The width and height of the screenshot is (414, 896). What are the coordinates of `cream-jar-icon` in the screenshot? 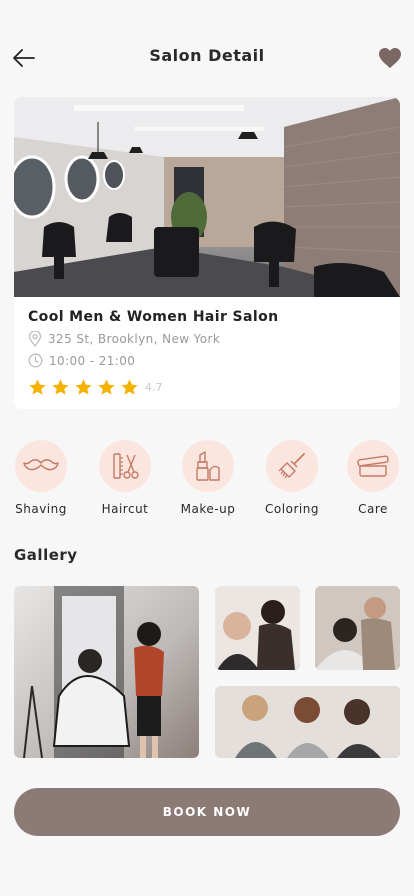 It's located at (373, 466).